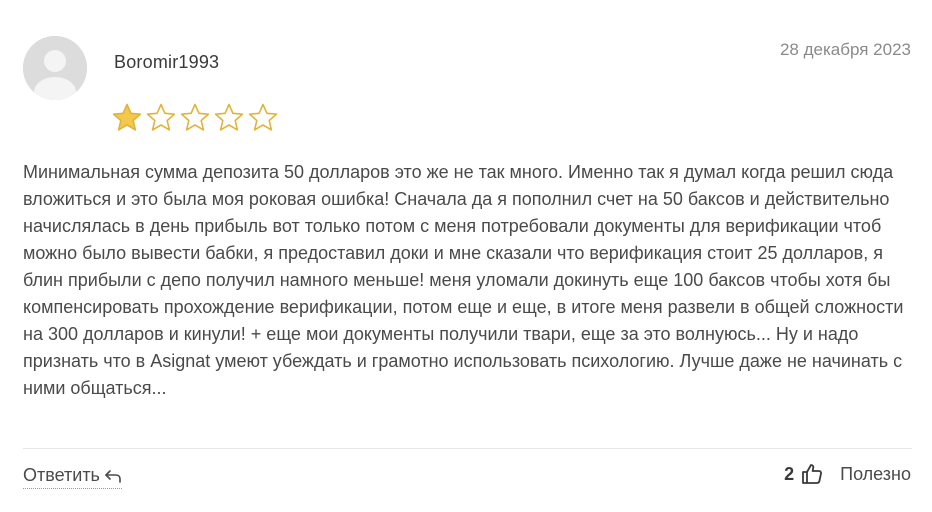  What do you see at coordinates (845, 49) in the screenshot?
I see `review-date: 28 декабря 2023` at bounding box center [845, 49].